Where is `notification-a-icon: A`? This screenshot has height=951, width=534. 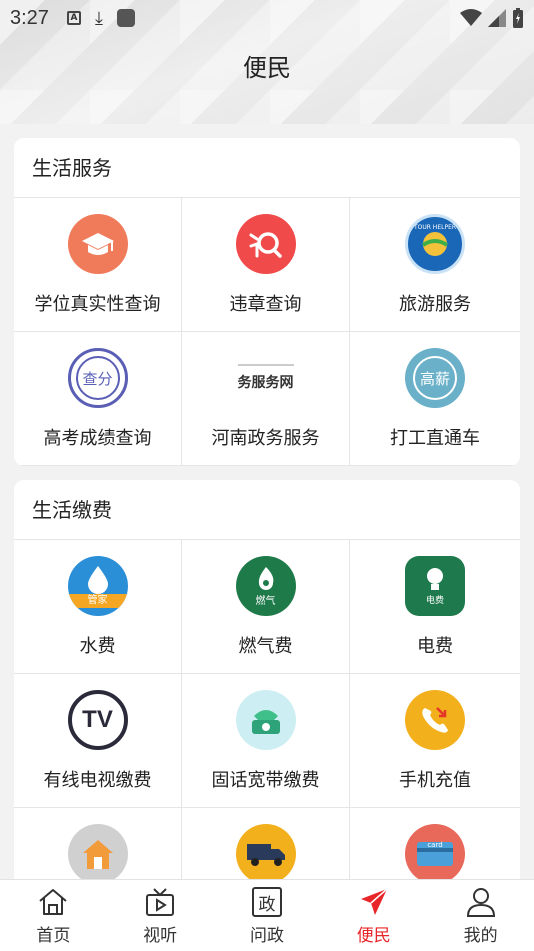 notification-a-icon: A is located at coordinates (73, 18).